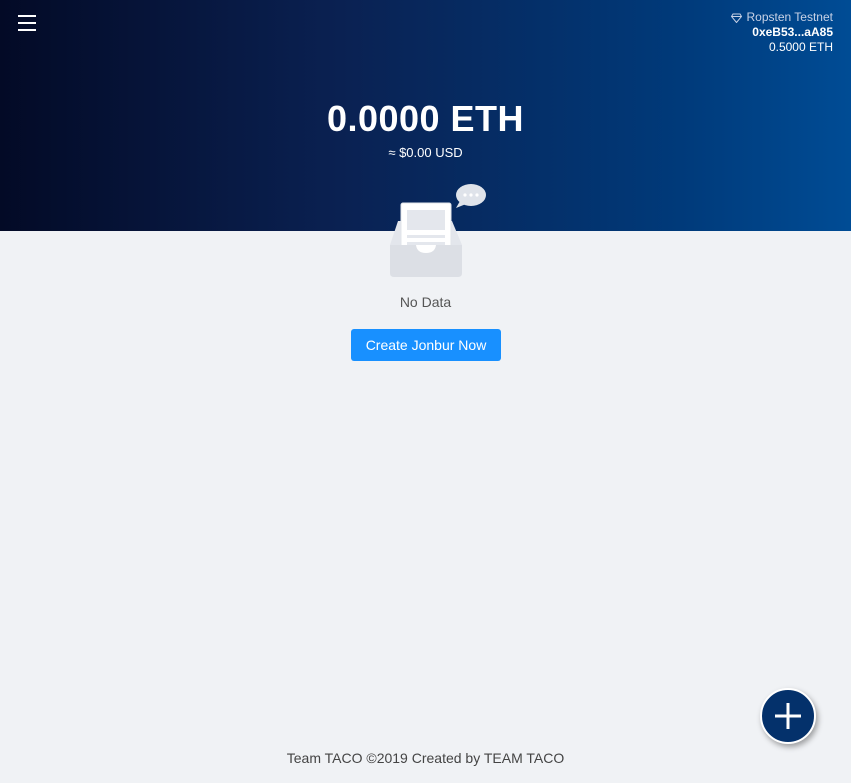 This screenshot has height=783, width=851. I want to click on hamburger-menu-icon, so click(29, 23).